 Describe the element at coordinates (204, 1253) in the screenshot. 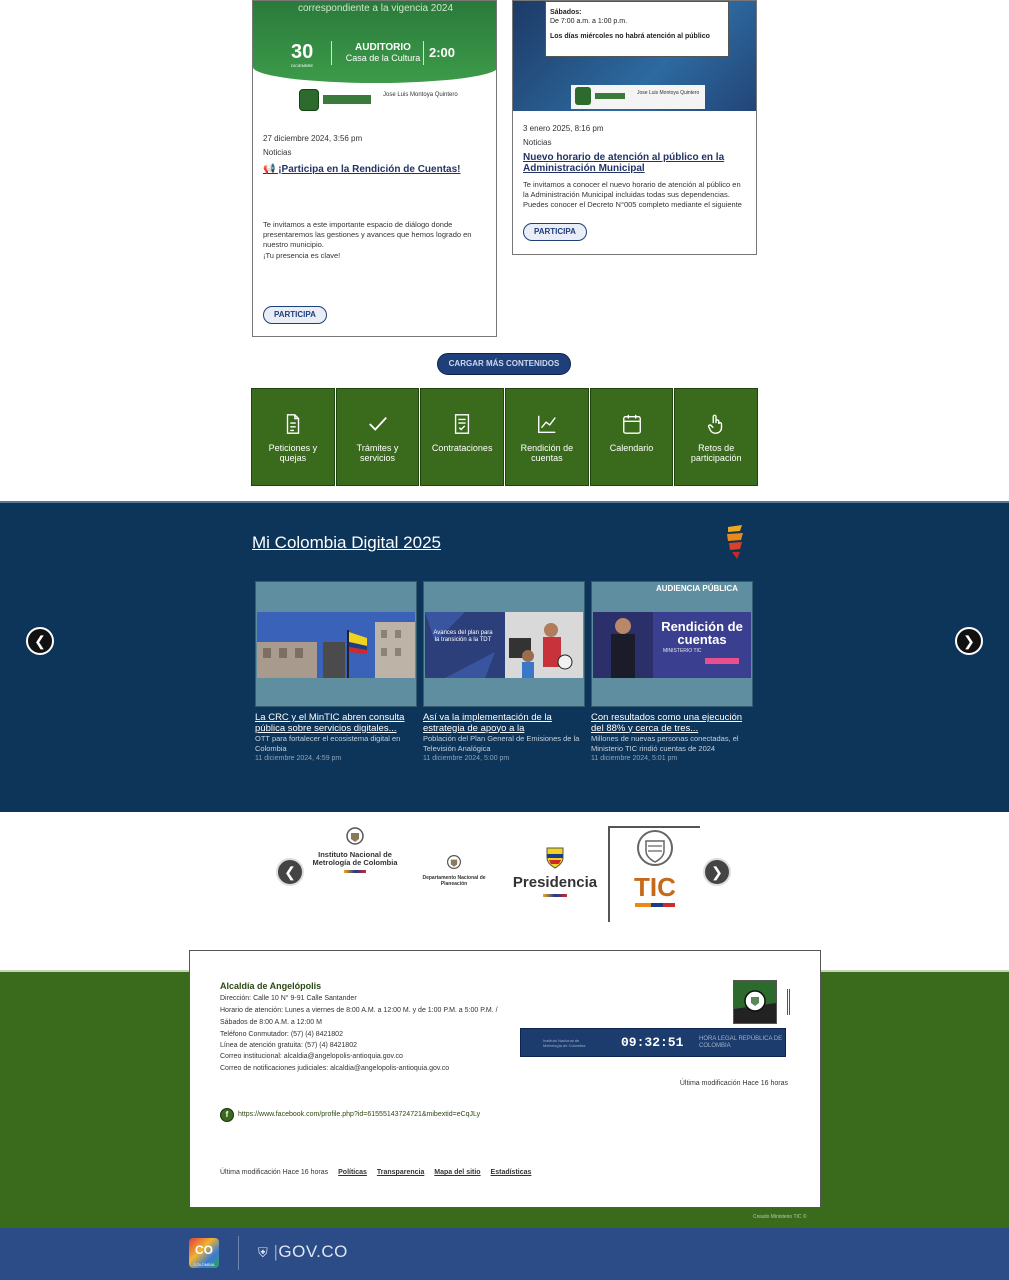

I see `co-colombia-logo: CO COLOMBIA` at that location.